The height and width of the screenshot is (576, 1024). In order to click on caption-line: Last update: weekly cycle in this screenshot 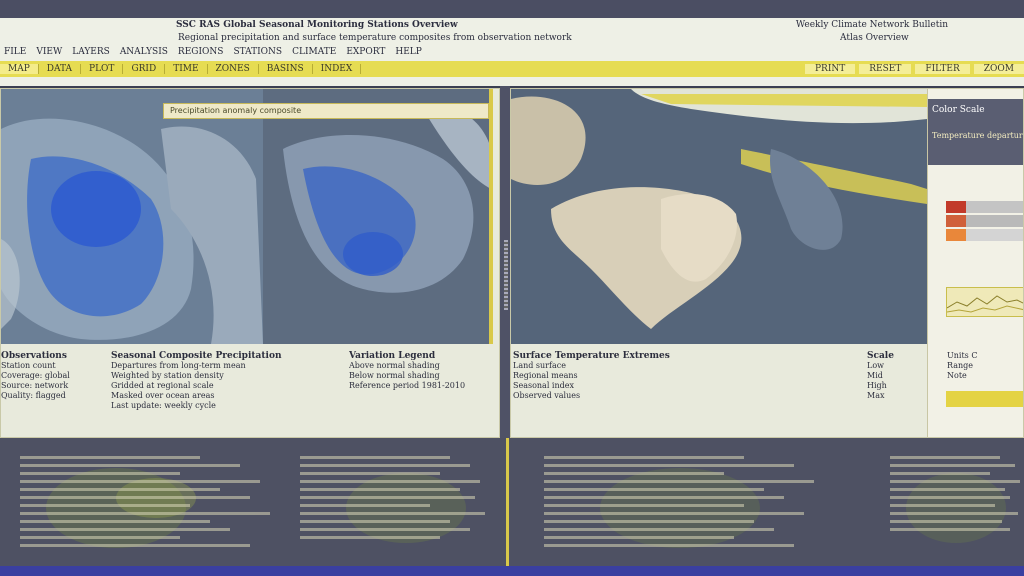, I will do `click(163, 405)`.